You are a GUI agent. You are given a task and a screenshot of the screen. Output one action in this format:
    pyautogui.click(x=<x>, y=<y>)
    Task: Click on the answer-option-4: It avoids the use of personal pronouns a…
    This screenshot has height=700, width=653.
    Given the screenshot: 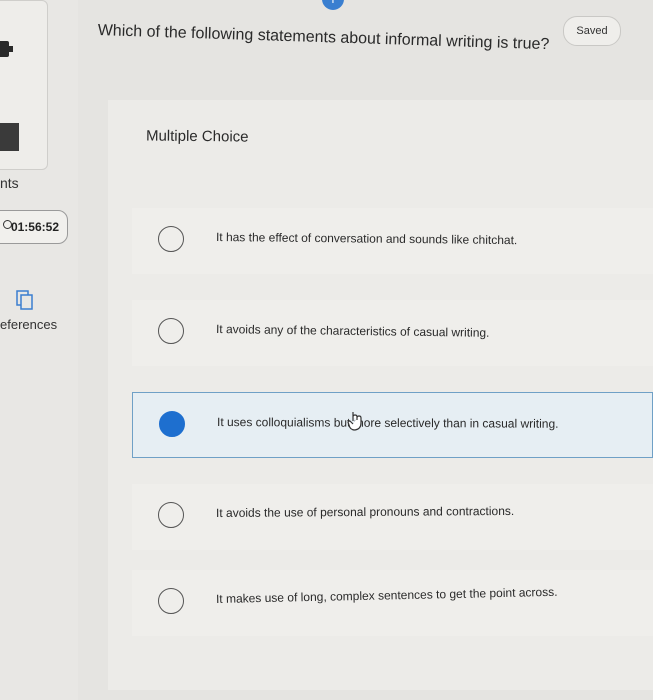 What is the action you would take?
    pyautogui.click(x=392, y=517)
    